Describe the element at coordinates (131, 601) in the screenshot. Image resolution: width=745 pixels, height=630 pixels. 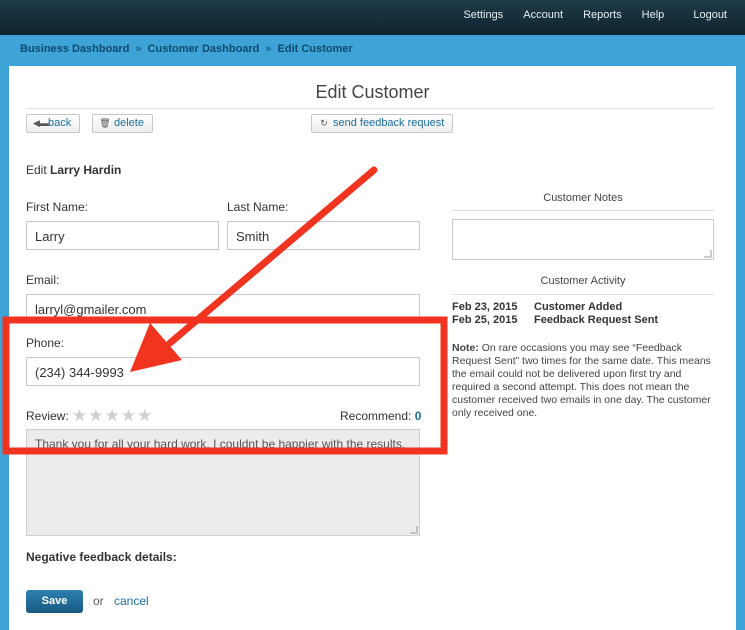
I see `cancel-link: cancel` at that location.